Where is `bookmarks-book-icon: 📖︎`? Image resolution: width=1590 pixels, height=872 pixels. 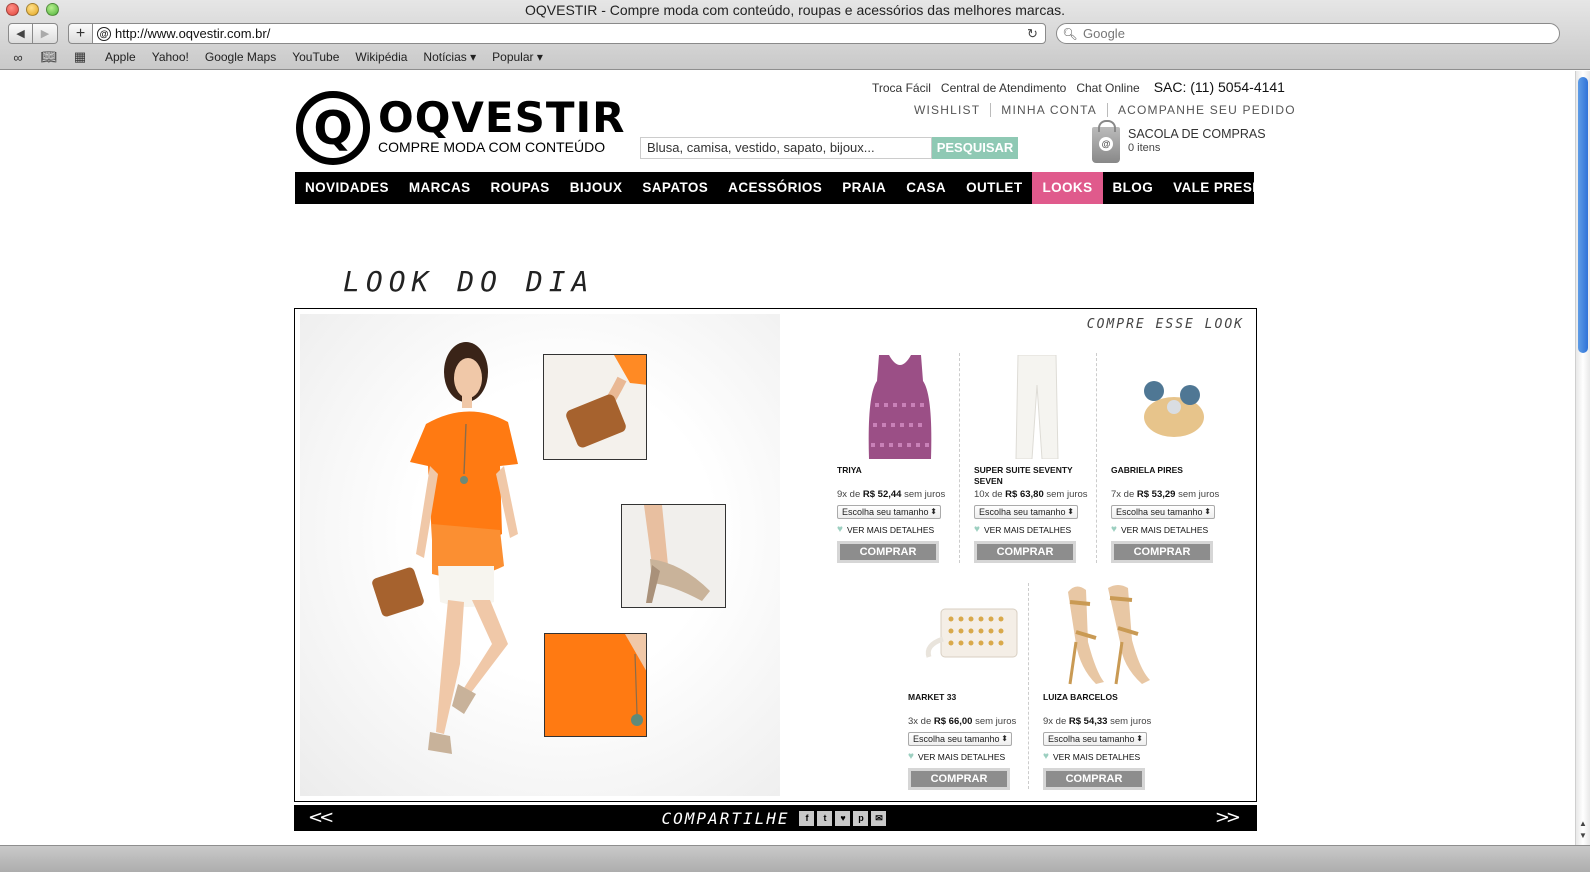 bookmarks-book-icon: 📖︎ is located at coordinates (49, 57).